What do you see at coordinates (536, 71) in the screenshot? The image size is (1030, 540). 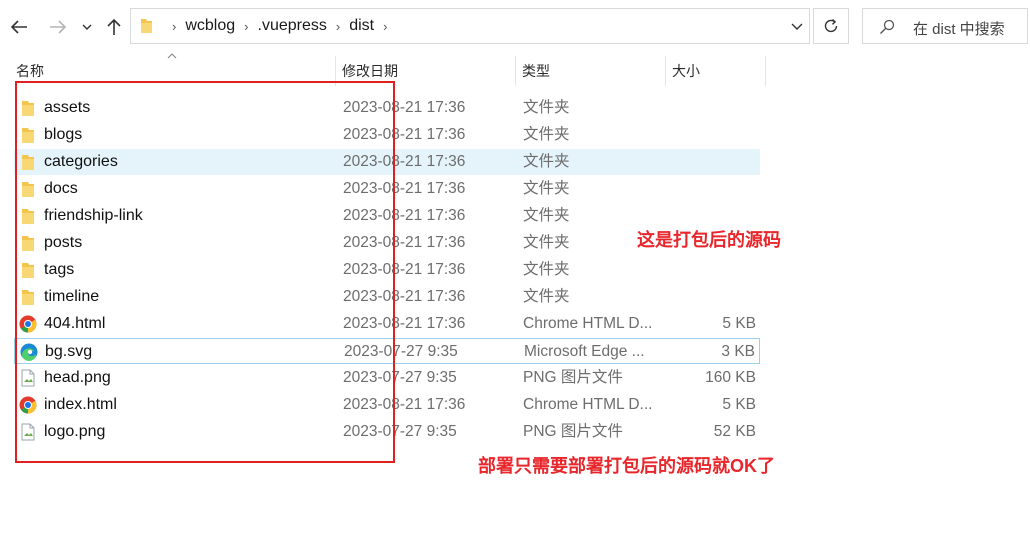 I see `column-header-type-label: 类型` at bounding box center [536, 71].